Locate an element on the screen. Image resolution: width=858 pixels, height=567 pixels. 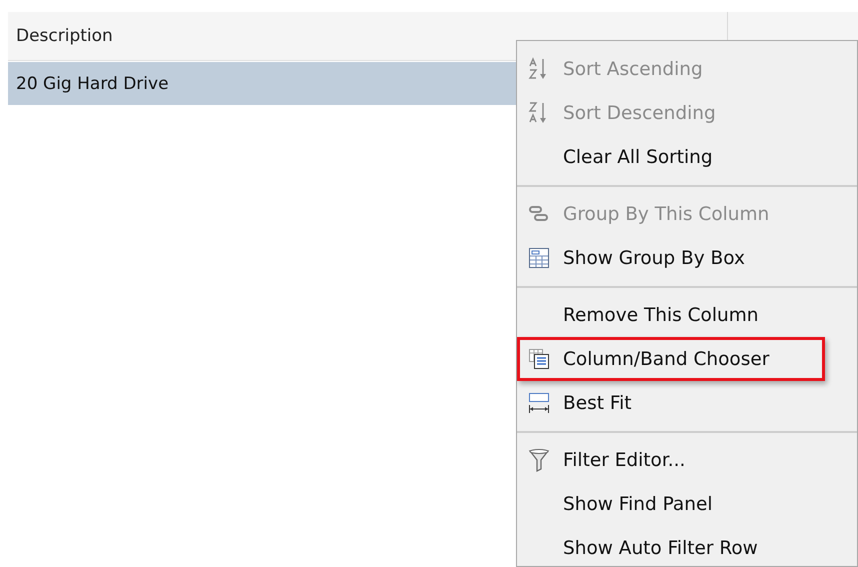
table-icon is located at coordinates (539, 258).